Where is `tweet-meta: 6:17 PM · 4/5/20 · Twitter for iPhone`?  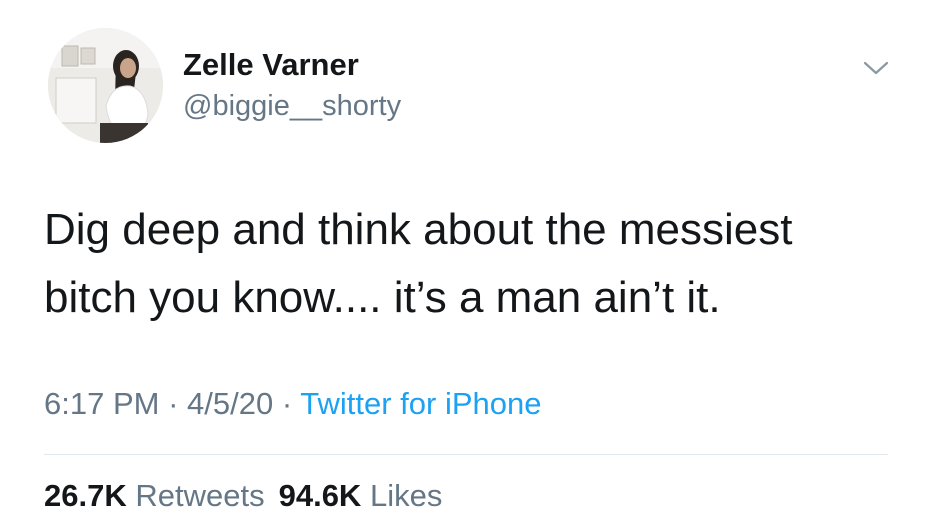 tweet-meta: 6:17 PM · 4/5/20 · Twitter for iPhone is located at coordinates (292, 404).